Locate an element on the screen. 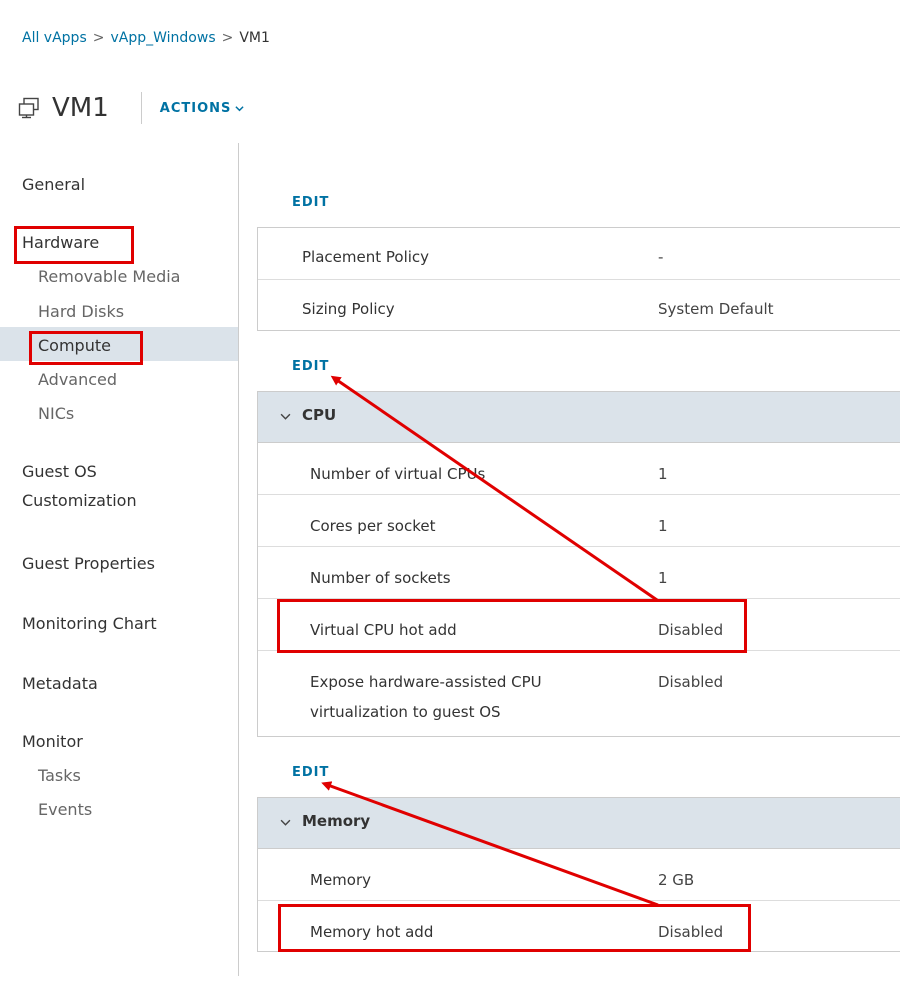  nav-removable-media: Removable Media is located at coordinates (109, 276).